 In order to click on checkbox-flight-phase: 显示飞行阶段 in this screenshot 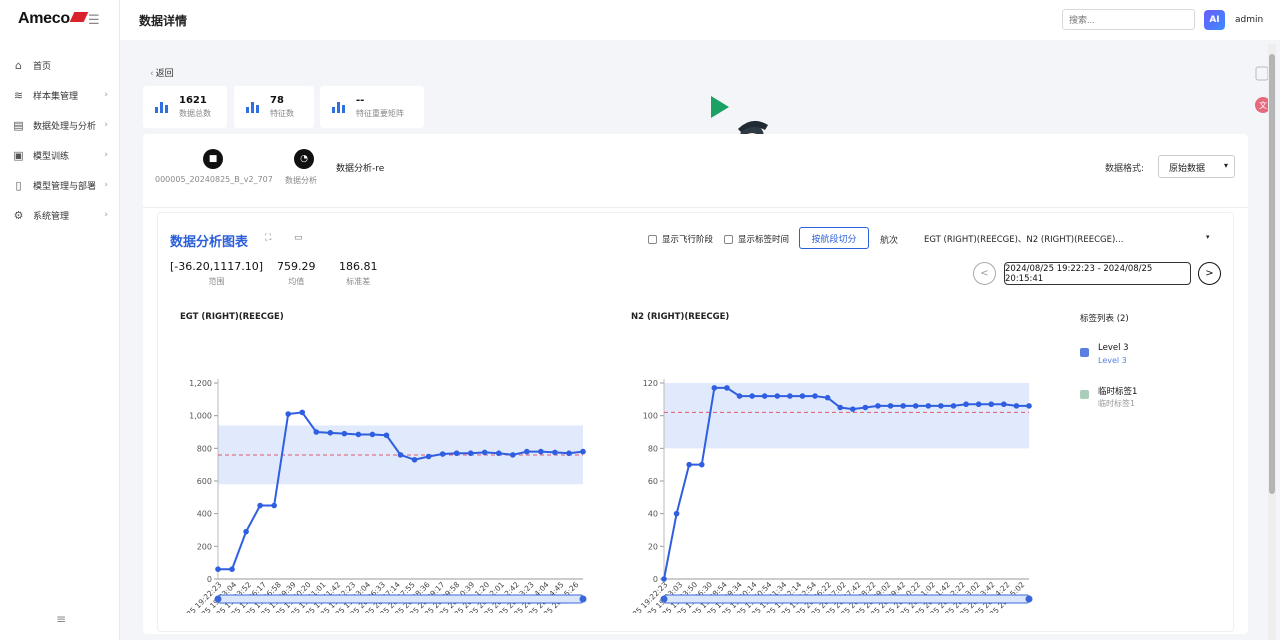, I will do `click(680, 239)`.